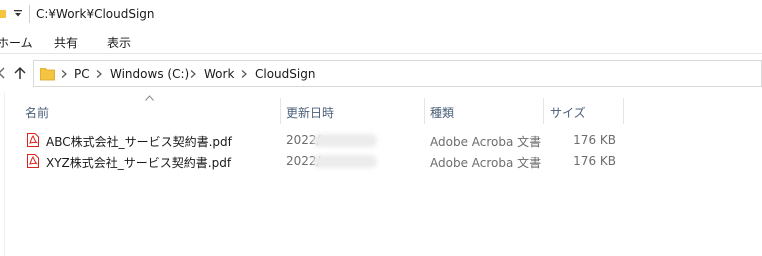 Image resolution: width=762 pixels, height=256 pixels. What do you see at coordinates (442, 111) in the screenshot?
I see `column-header-type: 種類` at bounding box center [442, 111].